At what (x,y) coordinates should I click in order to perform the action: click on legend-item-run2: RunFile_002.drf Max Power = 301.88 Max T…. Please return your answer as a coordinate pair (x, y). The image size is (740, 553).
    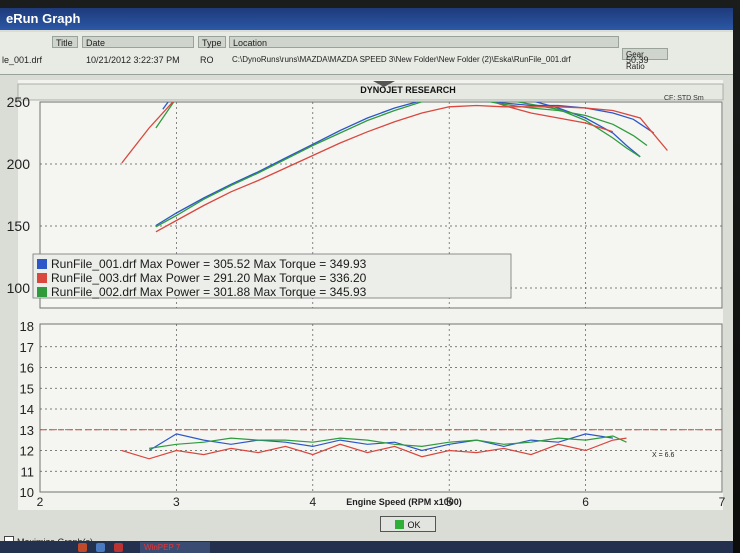
    Looking at the image, I should click on (209, 292).